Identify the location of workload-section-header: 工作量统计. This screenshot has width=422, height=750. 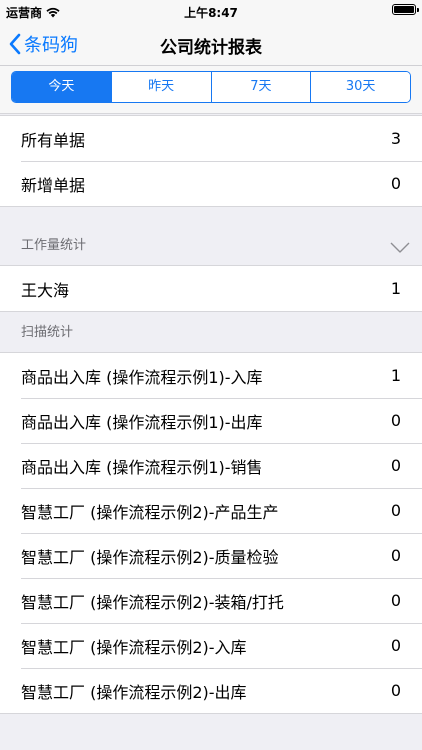
(211, 245).